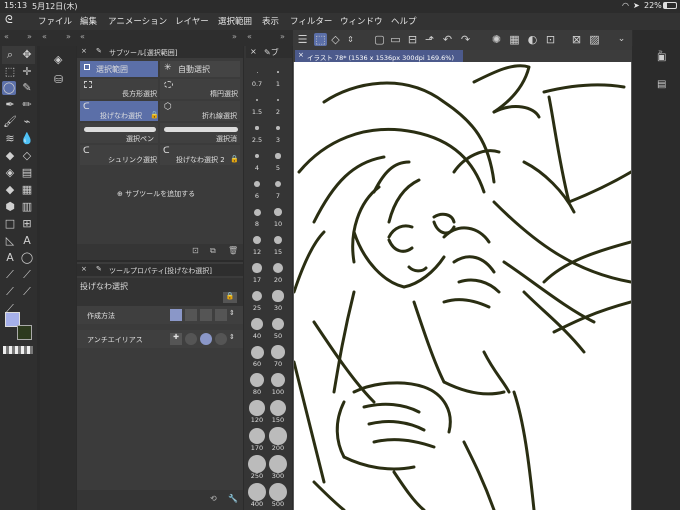 The height and width of the screenshot is (510, 680). What do you see at coordinates (257, 495) in the screenshot?
I see `brush-size-option: 400` at bounding box center [257, 495].